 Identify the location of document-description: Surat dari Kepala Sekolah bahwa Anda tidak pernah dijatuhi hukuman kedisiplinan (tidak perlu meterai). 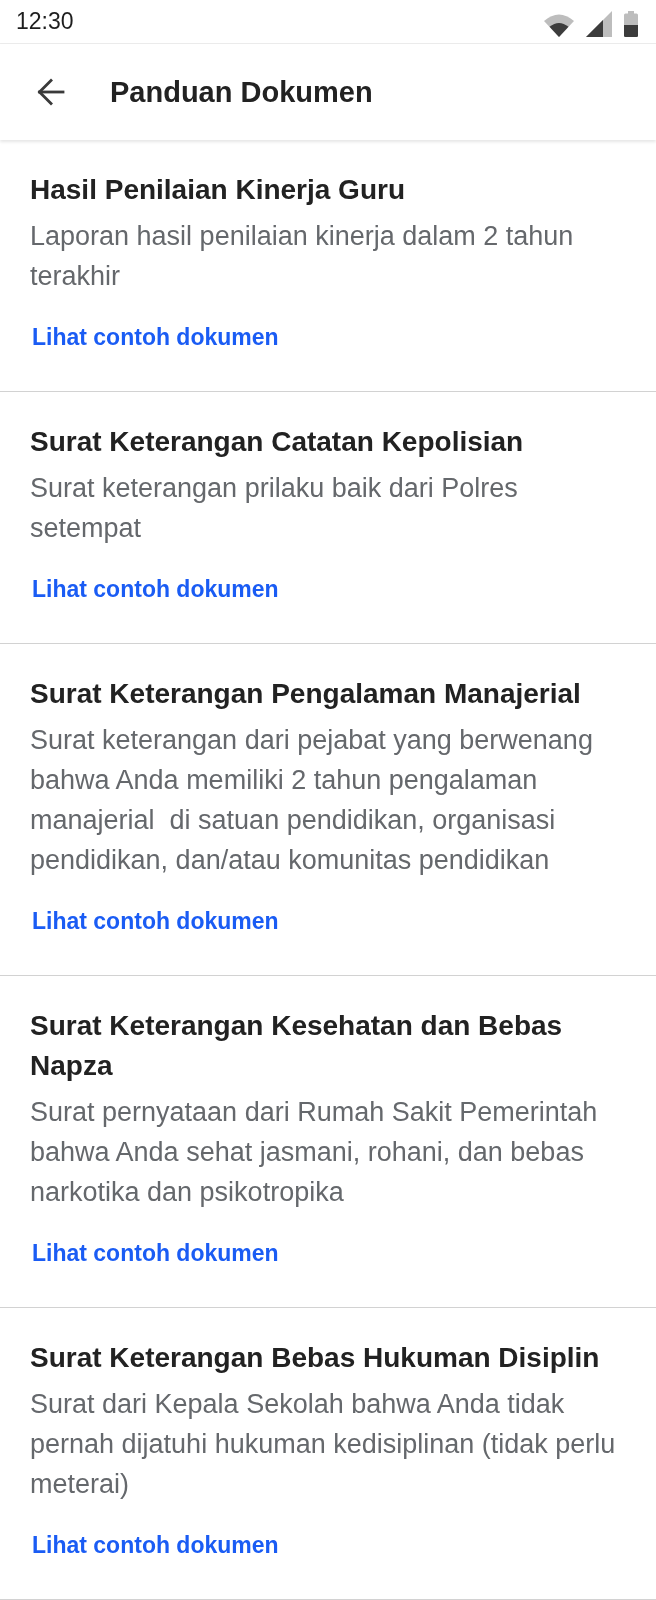
(323, 1444).